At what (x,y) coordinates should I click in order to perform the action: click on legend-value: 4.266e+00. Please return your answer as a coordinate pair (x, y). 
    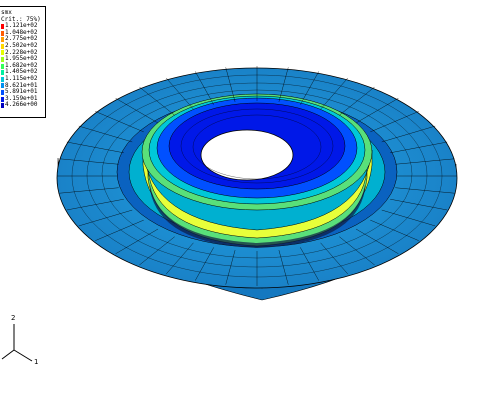
    Looking at the image, I should click on (21, 105).